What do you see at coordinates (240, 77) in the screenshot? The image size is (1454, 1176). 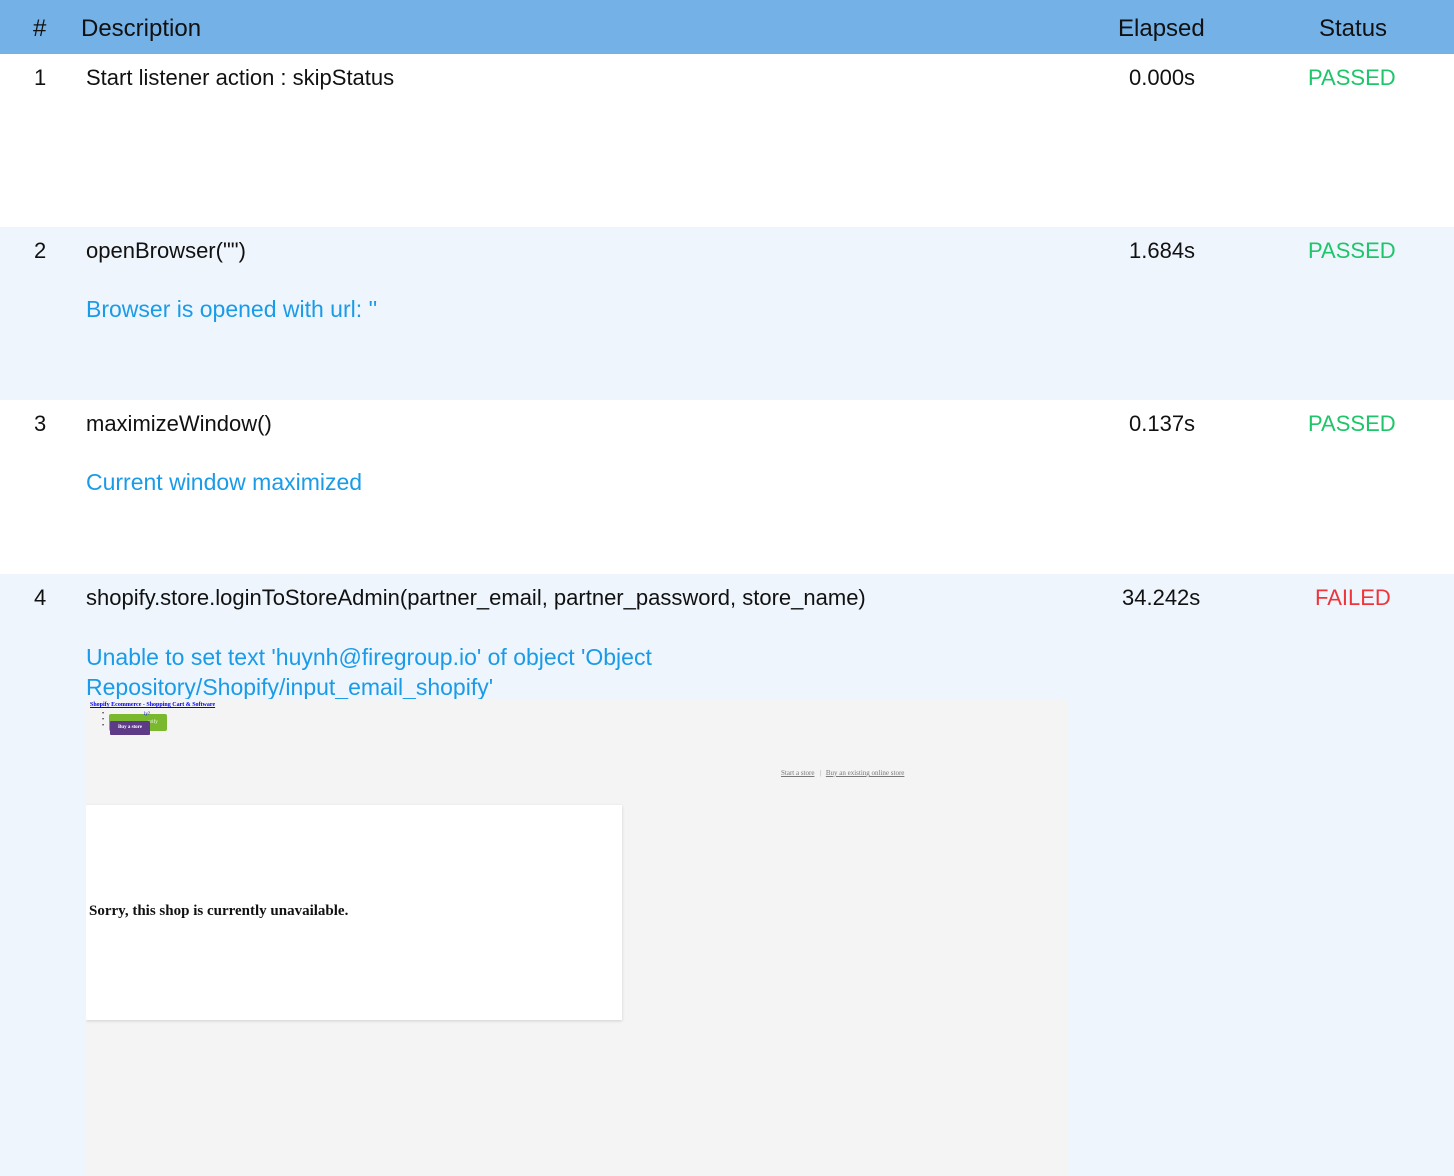 I see `row-description: Start listener action : skipStatus` at bounding box center [240, 77].